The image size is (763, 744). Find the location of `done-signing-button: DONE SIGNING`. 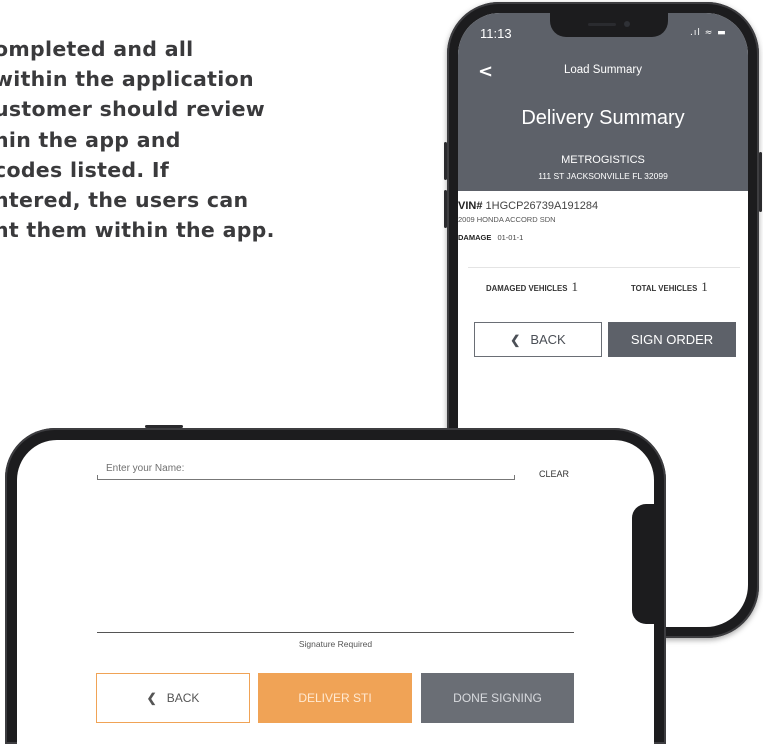

done-signing-button: DONE SIGNING is located at coordinates (497, 698).